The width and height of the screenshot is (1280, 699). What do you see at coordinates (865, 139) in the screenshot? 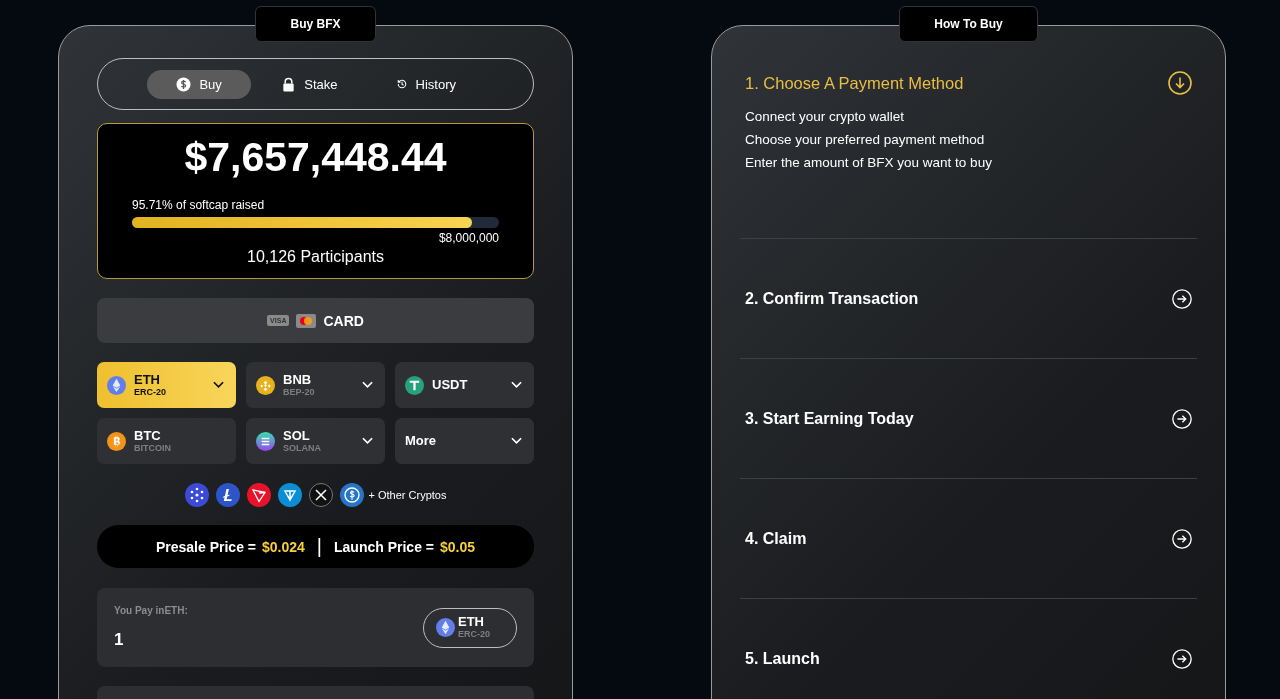
I see `step-instruction: Choose your preferred payment method` at bounding box center [865, 139].